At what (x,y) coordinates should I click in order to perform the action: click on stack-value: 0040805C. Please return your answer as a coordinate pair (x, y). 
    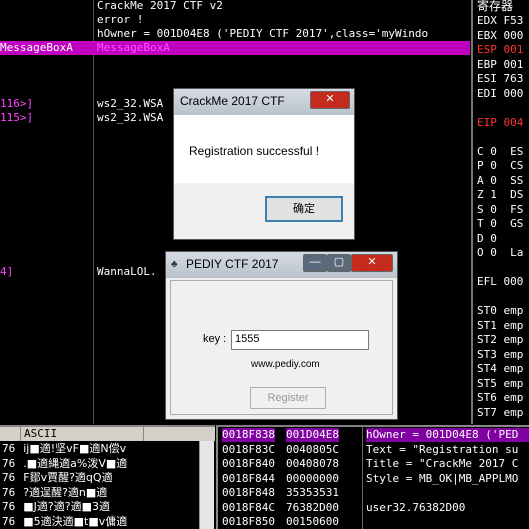
    Looking at the image, I should click on (312, 449).